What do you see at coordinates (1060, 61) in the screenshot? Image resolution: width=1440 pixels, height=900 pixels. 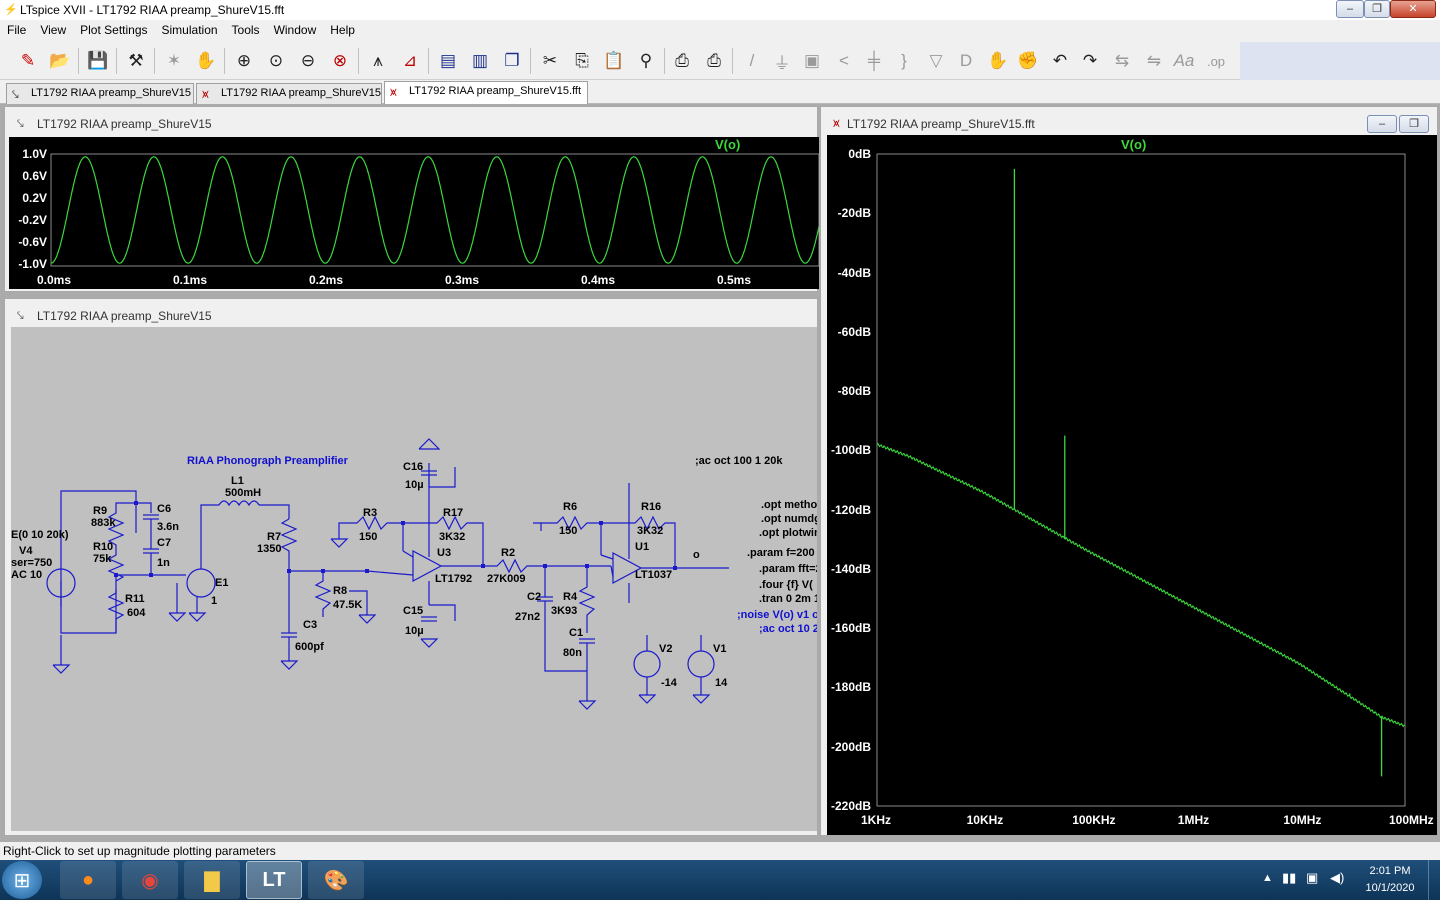 I see `undo-icon: ↶` at bounding box center [1060, 61].